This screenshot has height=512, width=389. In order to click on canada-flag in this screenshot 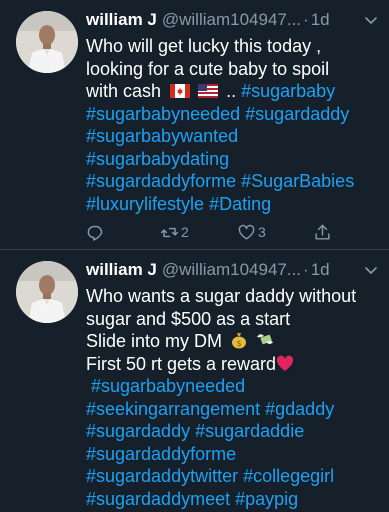, I will do `click(180, 91)`.